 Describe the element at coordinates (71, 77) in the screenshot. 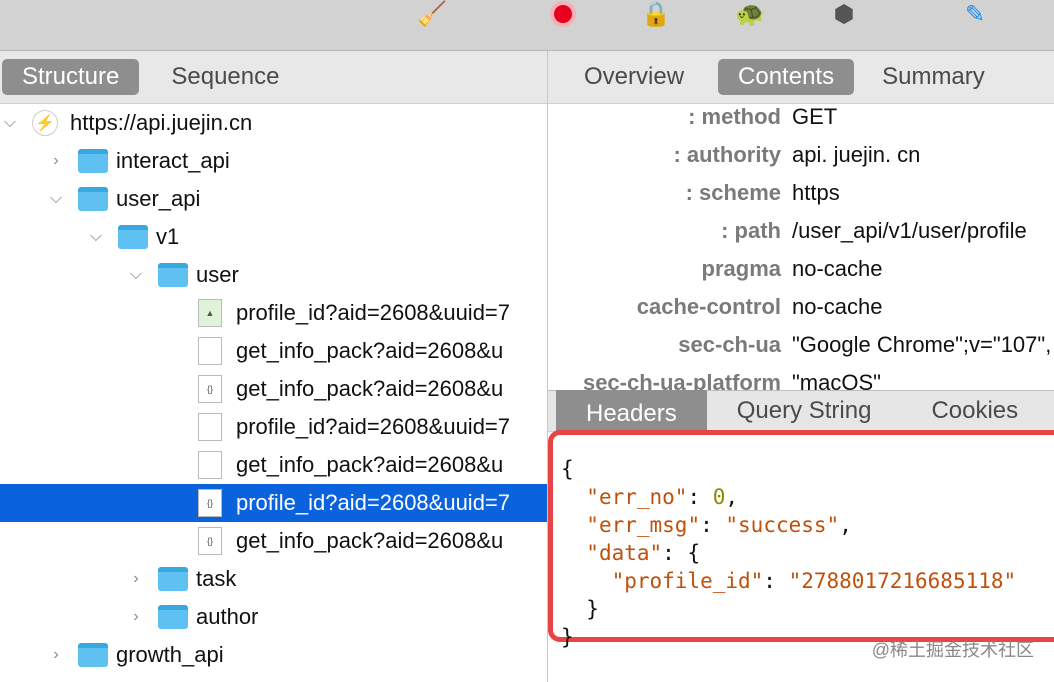

I see `tab-structure: Structure` at that location.